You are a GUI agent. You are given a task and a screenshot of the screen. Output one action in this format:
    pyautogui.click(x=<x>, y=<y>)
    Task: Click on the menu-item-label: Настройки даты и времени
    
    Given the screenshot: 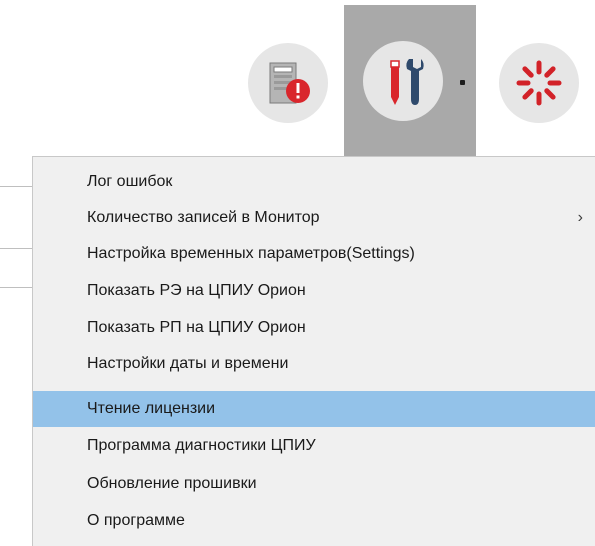 What is the action you would take?
    pyautogui.click(x=188, y=363)
    